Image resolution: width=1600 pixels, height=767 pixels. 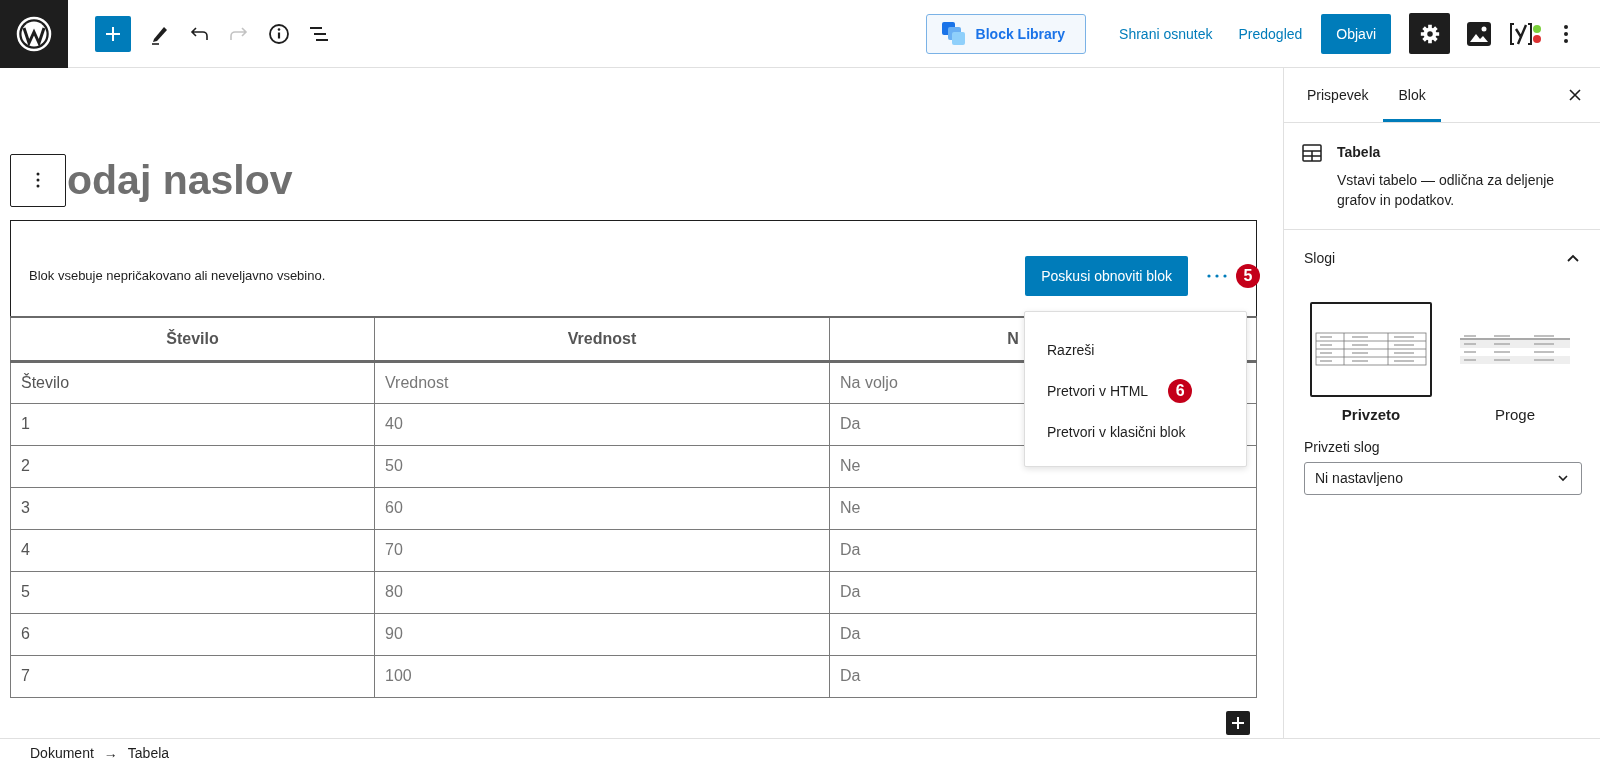 What do you see at coordinates (602, 339) in the screenshot?
I see `column-header: Vrednost` at bounding box center [602, 339].